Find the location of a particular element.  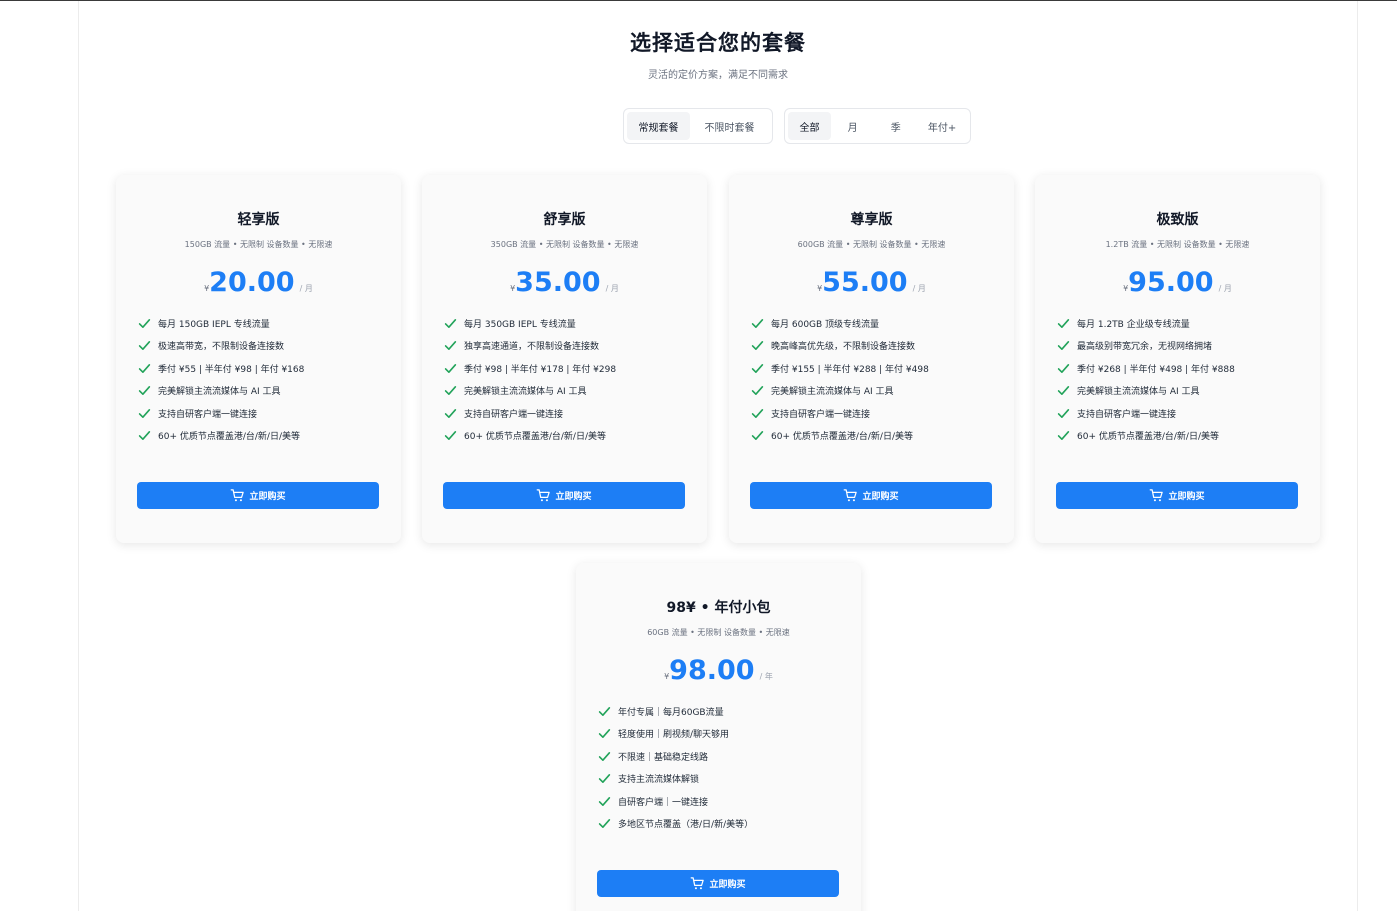

tab-unlimited-time-plans: 不限时套餐 is located at coordinates (729, 126).